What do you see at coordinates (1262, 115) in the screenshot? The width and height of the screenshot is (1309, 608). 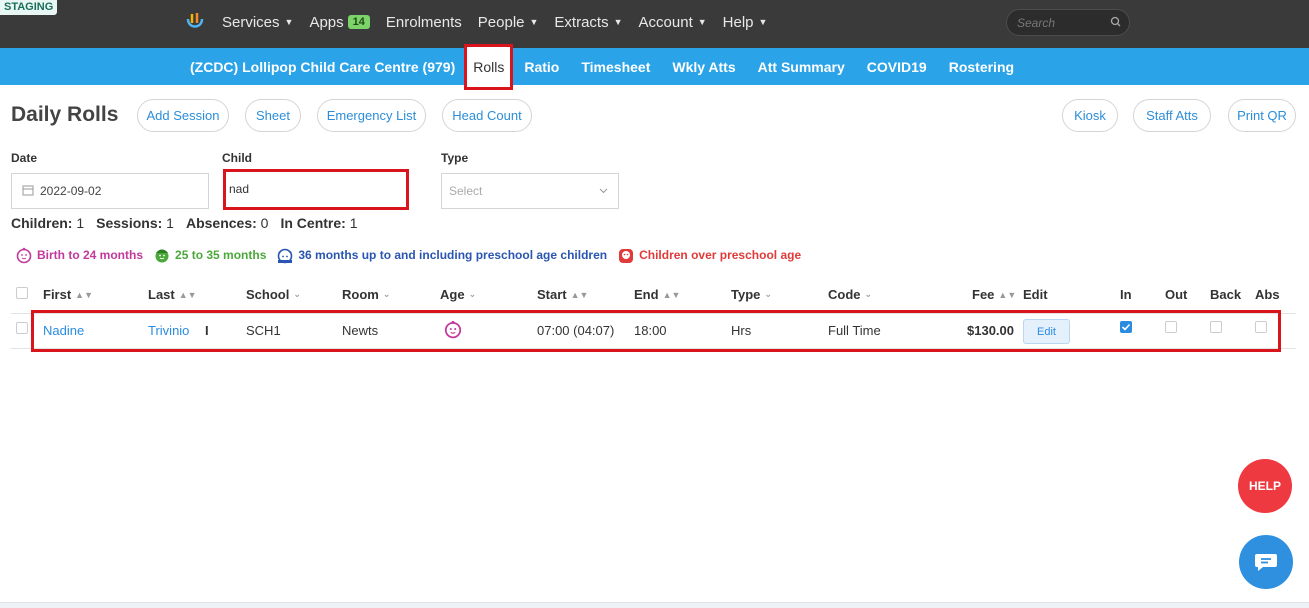 I see `print-qr-button: Print QR` at bounding box center [1262, 115].